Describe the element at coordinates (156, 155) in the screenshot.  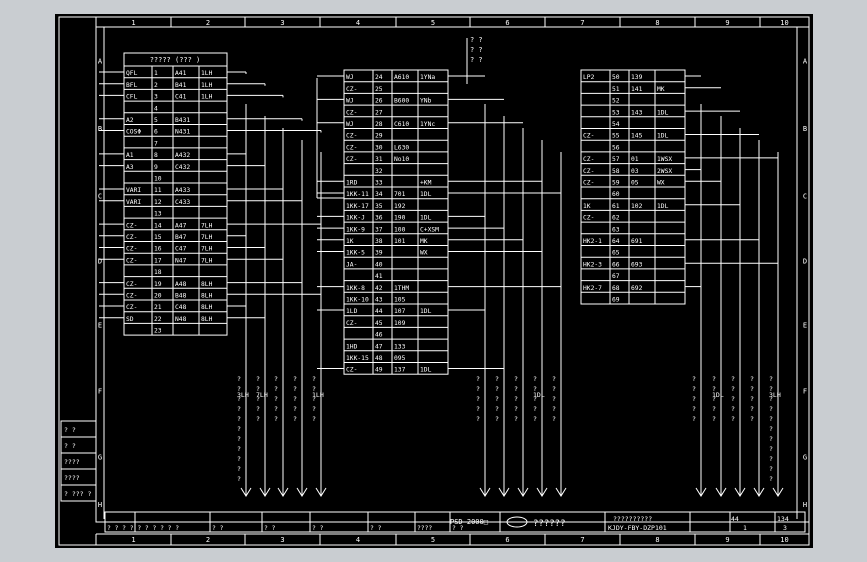
I see `left-cell: 8` at that location.